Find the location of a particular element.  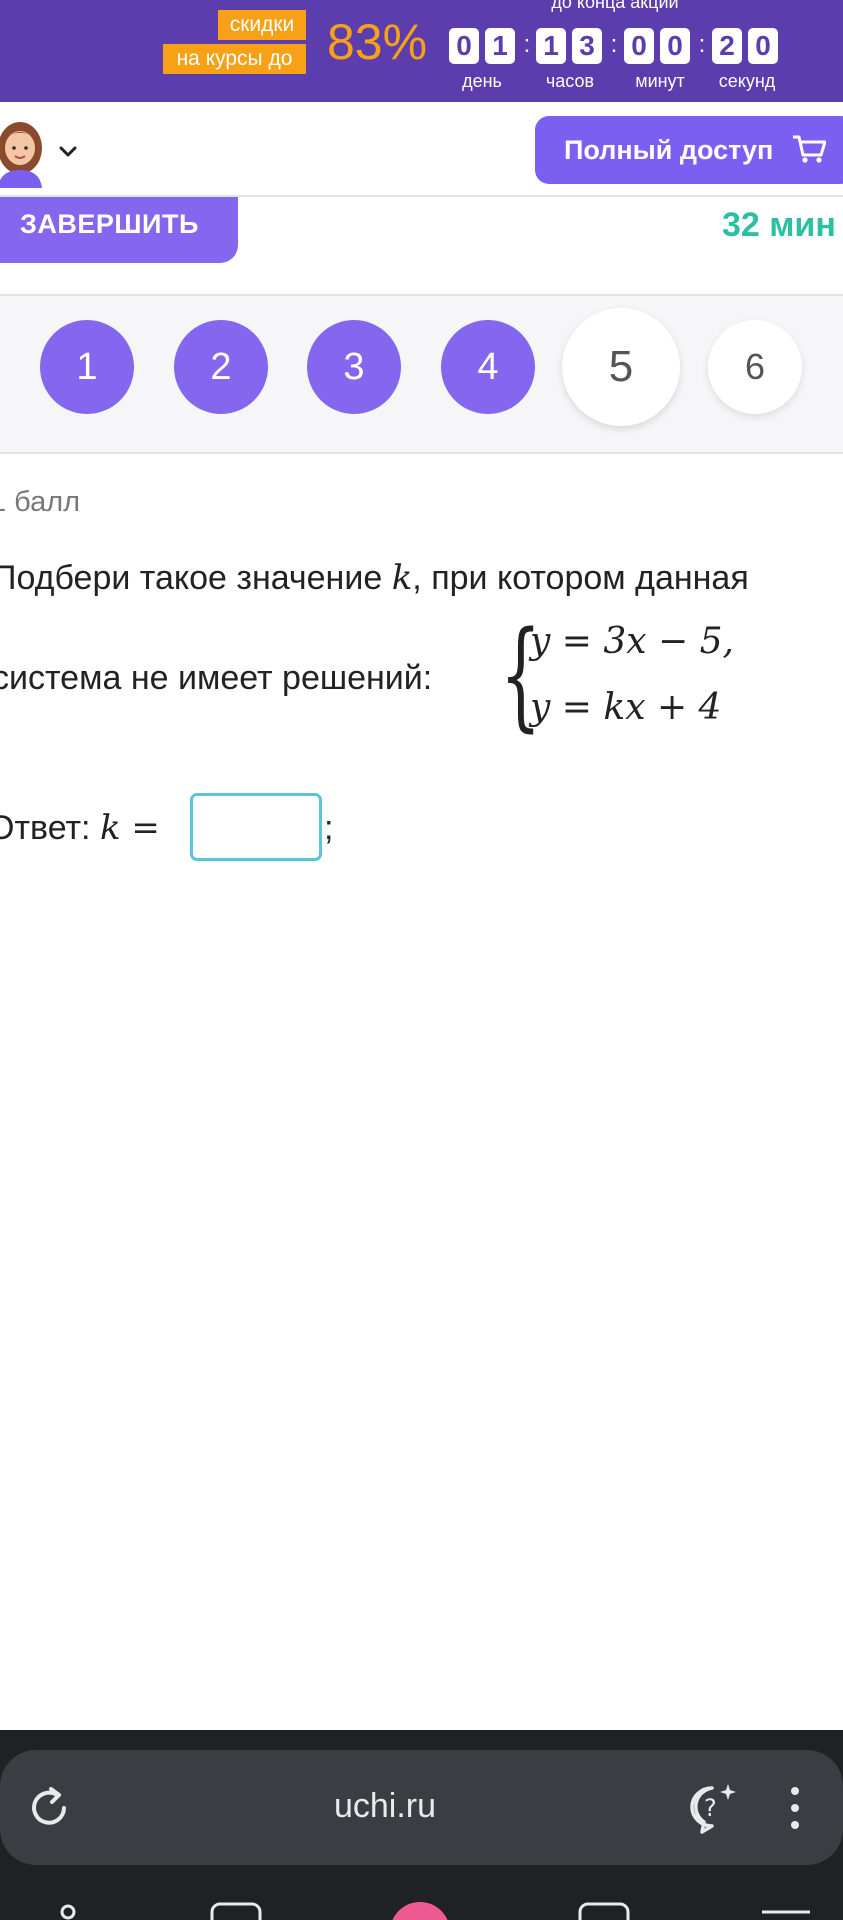

question-nav-item-1: 1 is located at coordinates (87, 367).